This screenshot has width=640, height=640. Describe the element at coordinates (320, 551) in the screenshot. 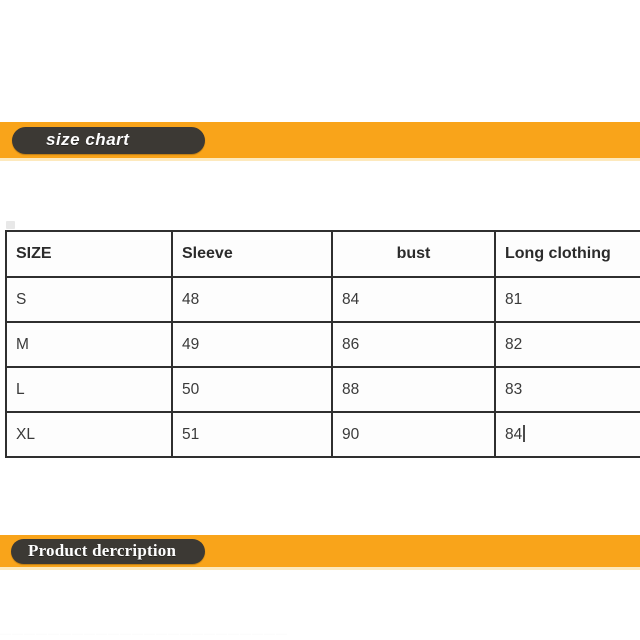

I see `product-description-section-banner: Product dercription` at that location.